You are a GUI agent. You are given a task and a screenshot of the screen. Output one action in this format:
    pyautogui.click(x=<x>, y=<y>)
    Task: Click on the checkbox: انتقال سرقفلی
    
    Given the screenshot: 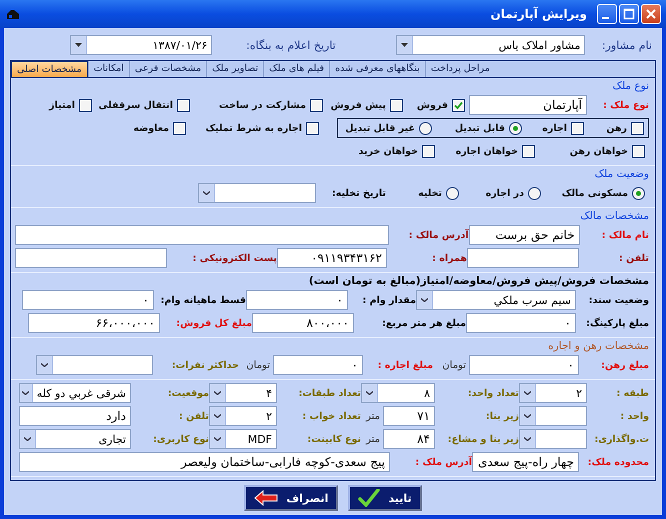 What is the action you would take?
    pyautogui.click(x=144, y=105)
    